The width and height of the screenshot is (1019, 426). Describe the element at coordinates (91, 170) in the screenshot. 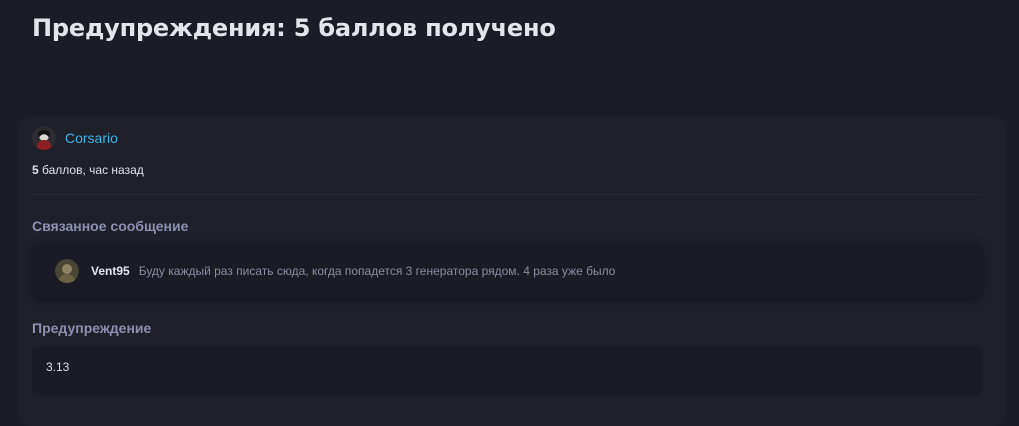

I see `points-time: баллов, час назад` at that location.